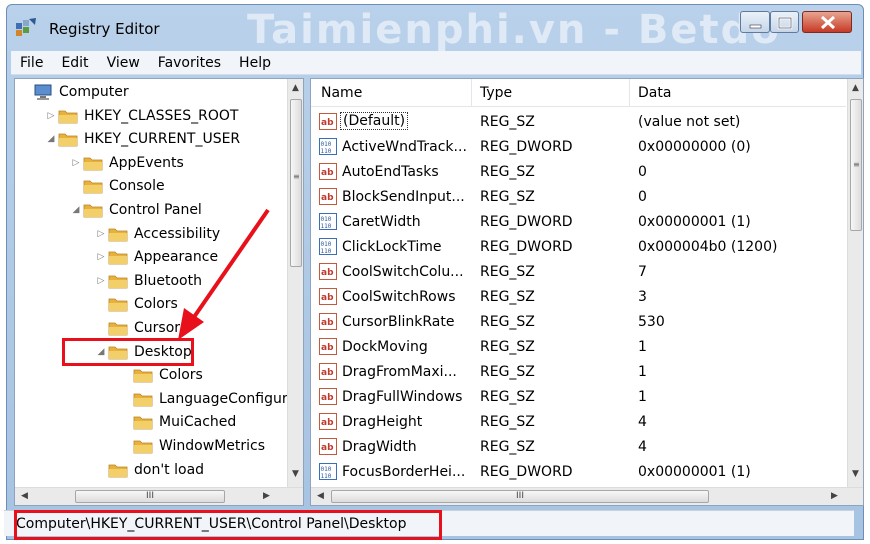 The height and width of the screenshot is (544, 870). What do you see at coordinates (755, 22) in the screenshot?
I see `minimize-button` at bounding box center [755, 22].